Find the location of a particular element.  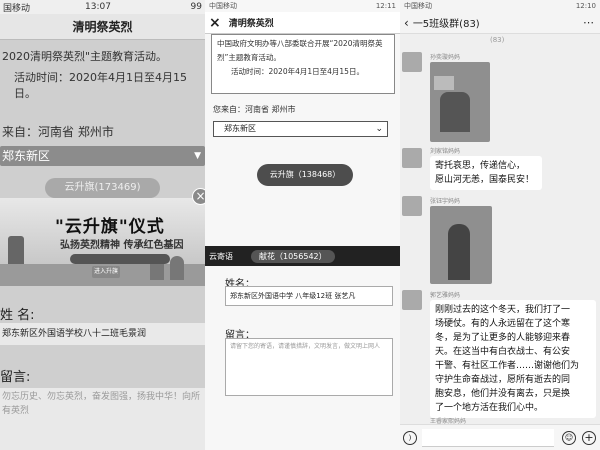

plus-icon: + is located at coordinates (589, 438).